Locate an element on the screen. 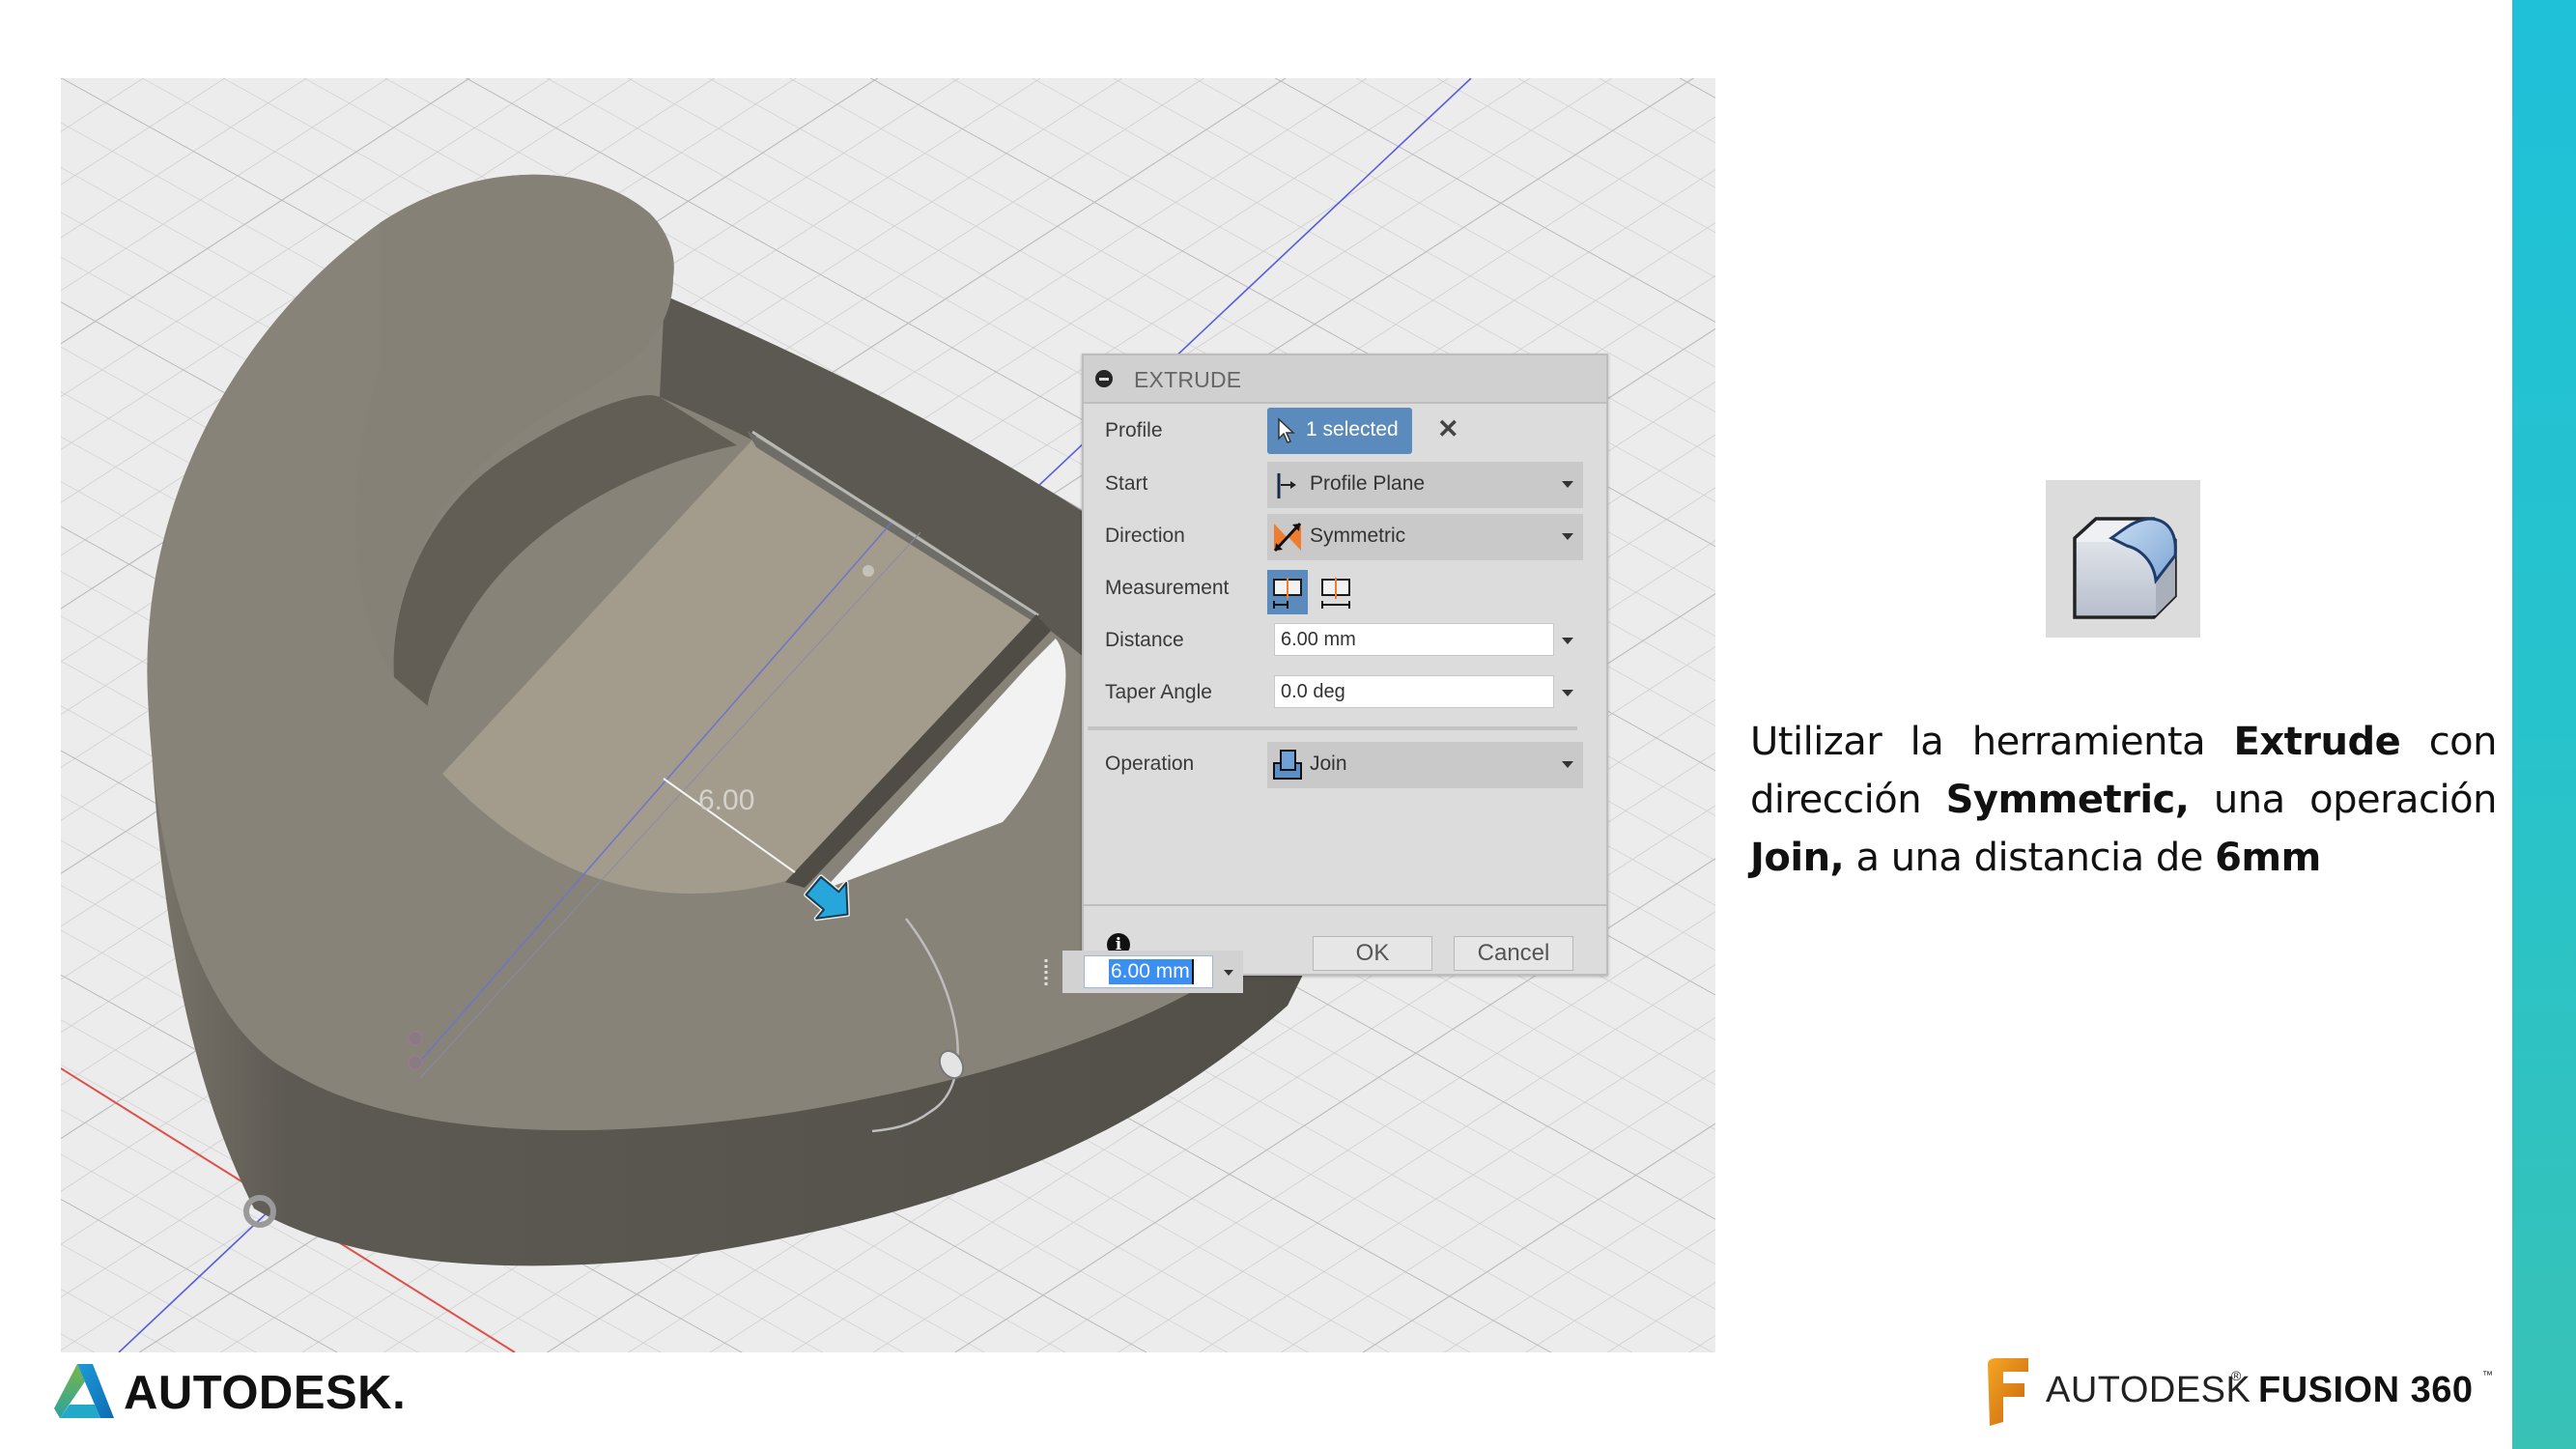 Image resolution: width=2576 pixels, height=1449 pixels. inline-dropdown-chevron-icon is located at coordinates (1228, 973).